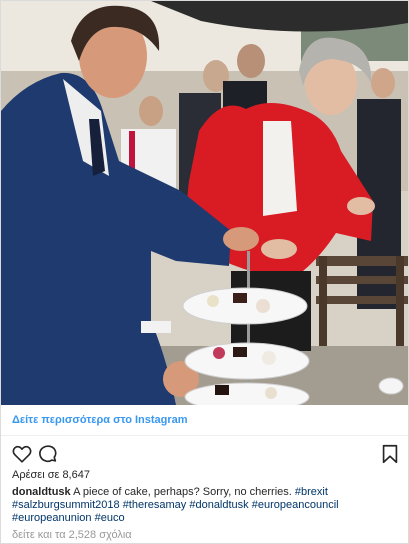 The image size is (409, 544). Describe the element at coordinates (41, 492) in the screenshot. I see `caption-username: donaldtusk` at that location.